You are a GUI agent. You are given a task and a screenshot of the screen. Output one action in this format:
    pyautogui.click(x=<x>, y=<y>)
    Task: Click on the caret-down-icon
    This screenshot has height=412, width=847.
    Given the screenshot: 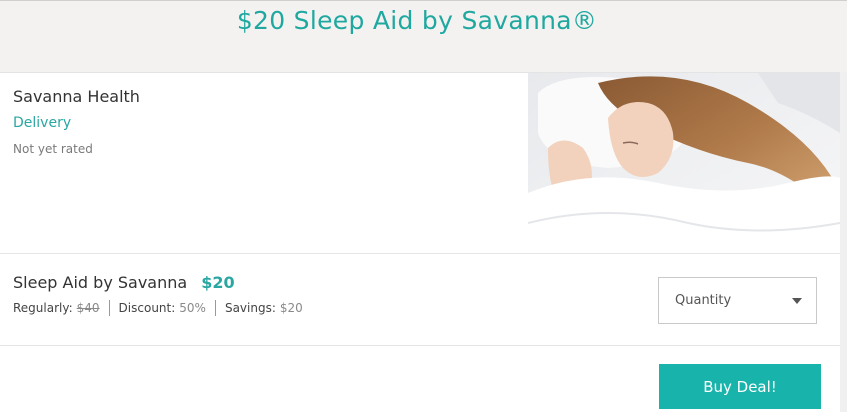 What is the action you would take?
    pyautogui.click(x=797, y=301)
    